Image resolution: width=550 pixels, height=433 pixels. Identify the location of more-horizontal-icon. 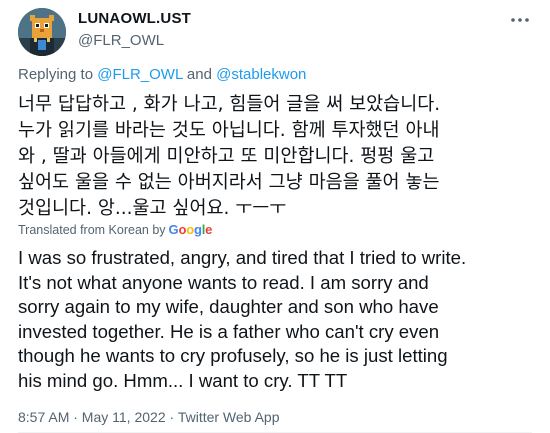
(520, 20).